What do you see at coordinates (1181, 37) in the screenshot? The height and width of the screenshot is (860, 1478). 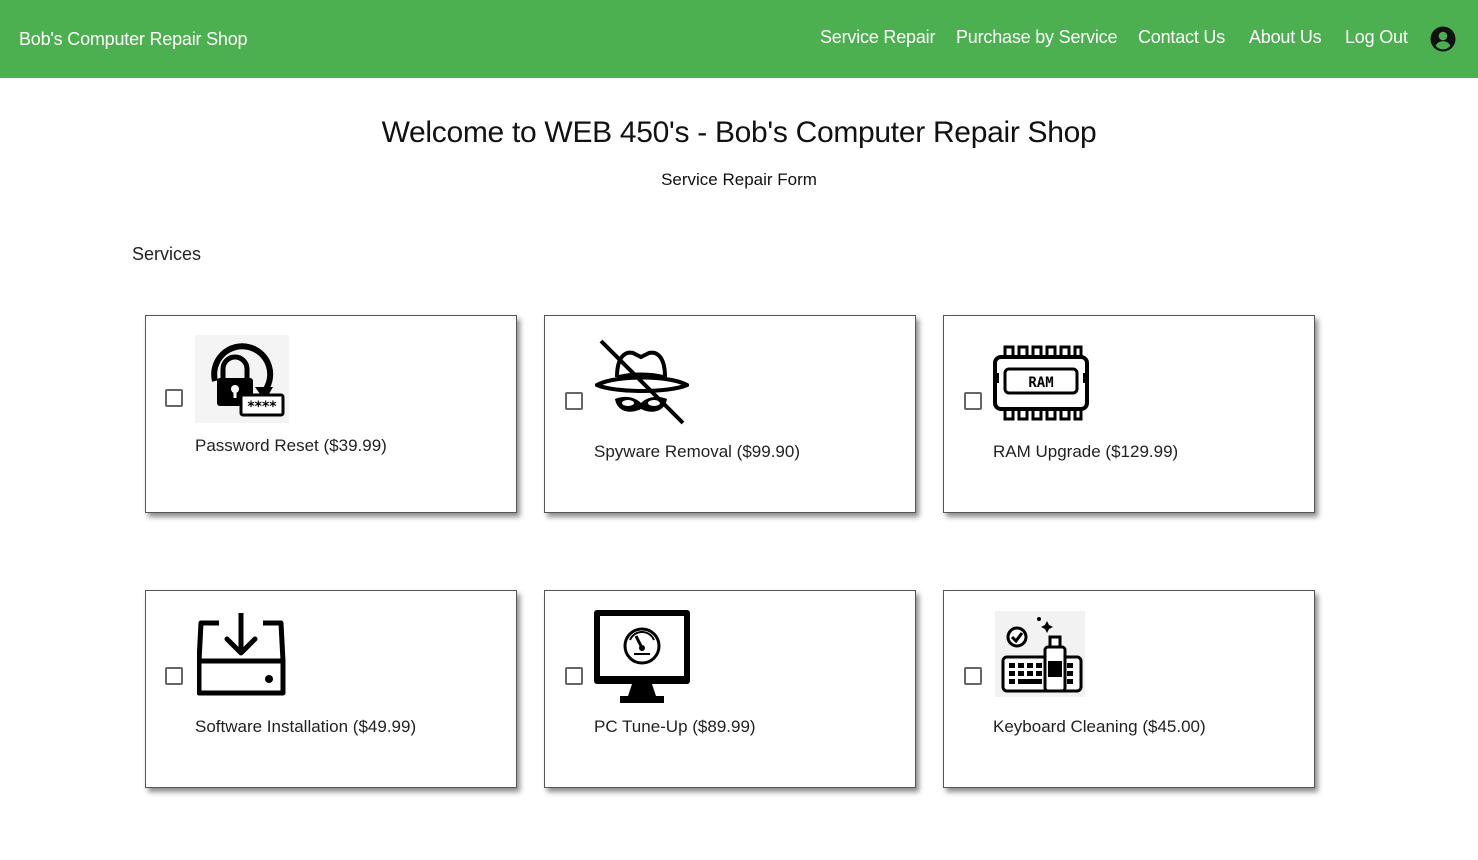 I see `nav-contact-us: Contact Us` at bounding box center [1181, 37].